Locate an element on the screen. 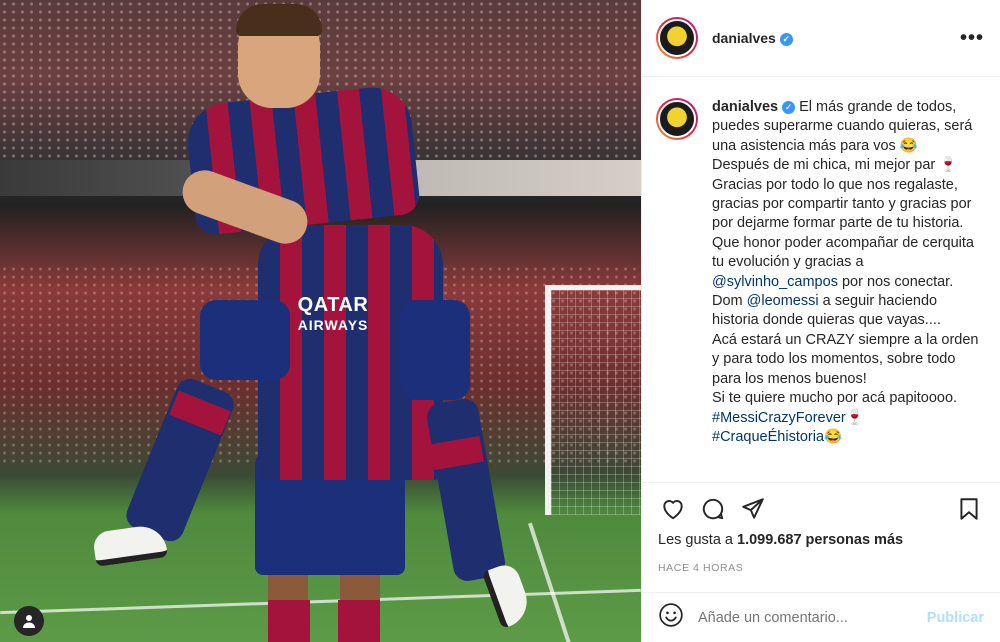 The image size is (1000, 642). hashtag-link: #CraqueÉhistoria😂 is located at coordinates (777, 437).